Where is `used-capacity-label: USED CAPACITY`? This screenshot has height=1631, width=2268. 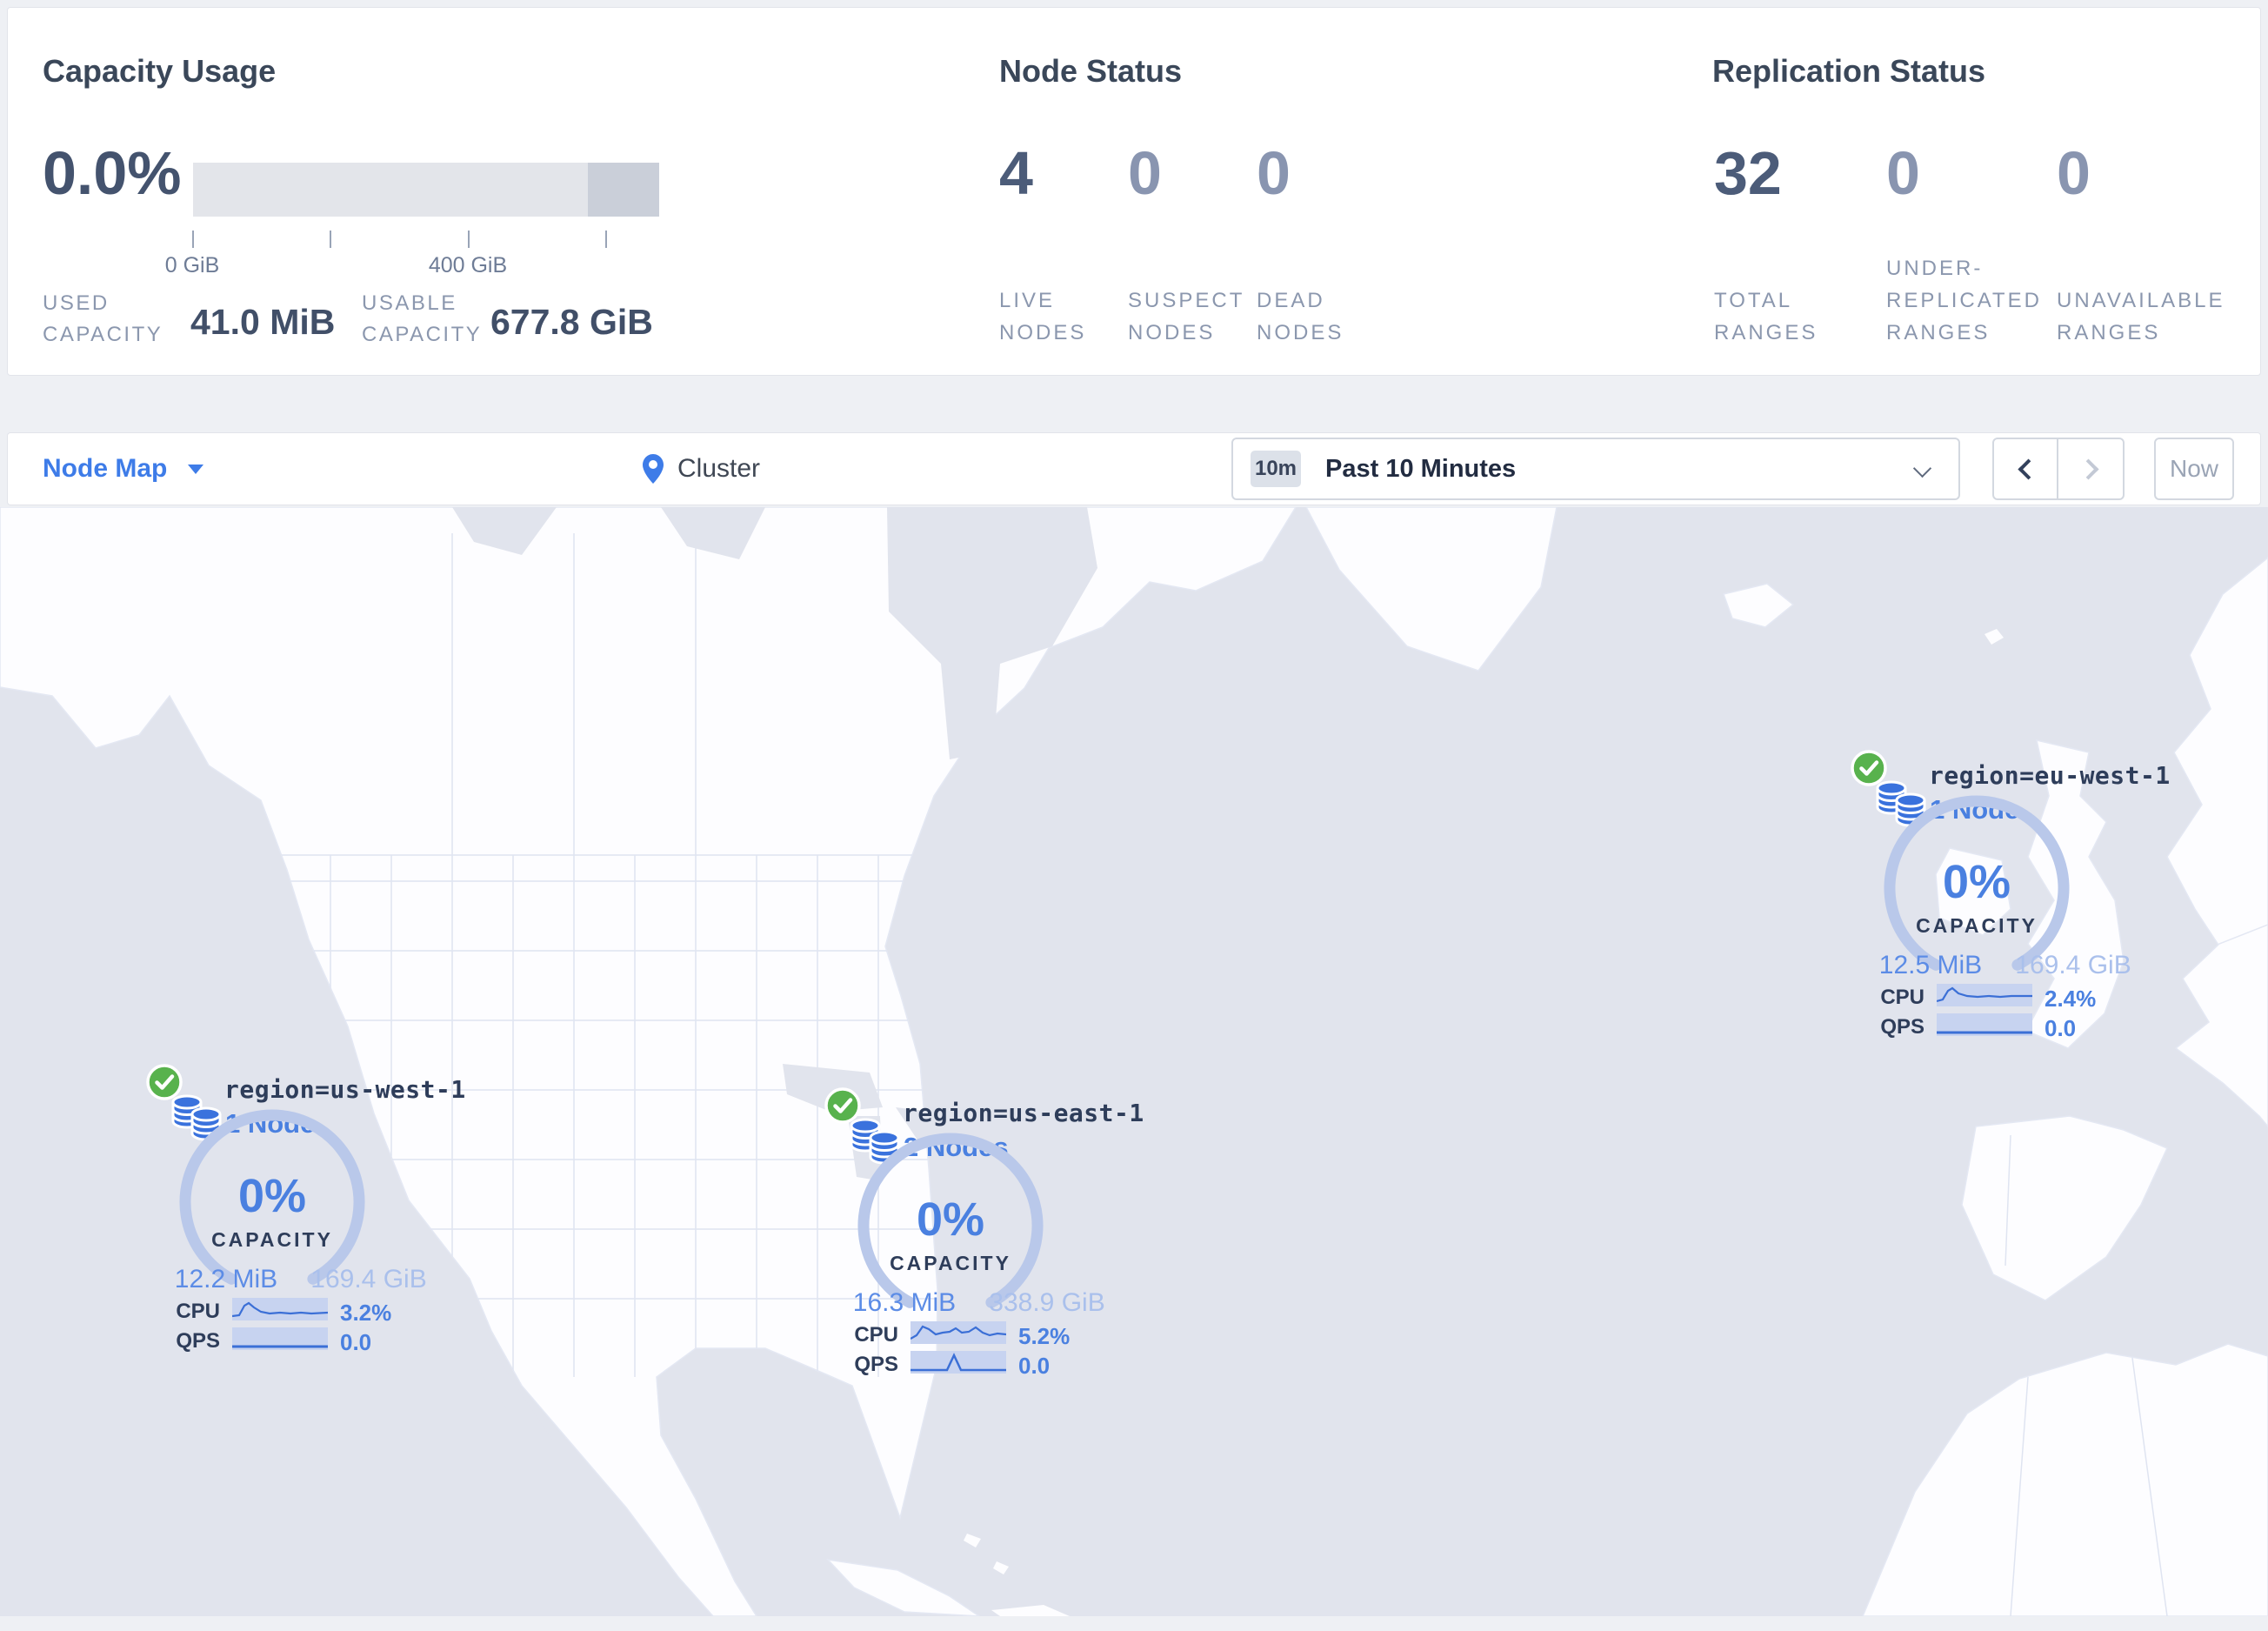 used-capacity-label: USED CAPACITY is located at coordinates (103, 318).